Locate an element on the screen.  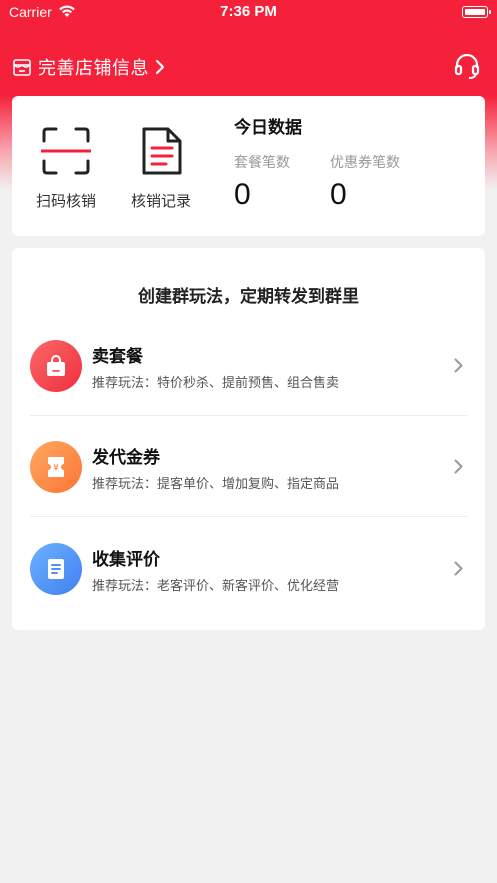
scan-verify-label: 扫码核销 is located at coordinates (65, 201).